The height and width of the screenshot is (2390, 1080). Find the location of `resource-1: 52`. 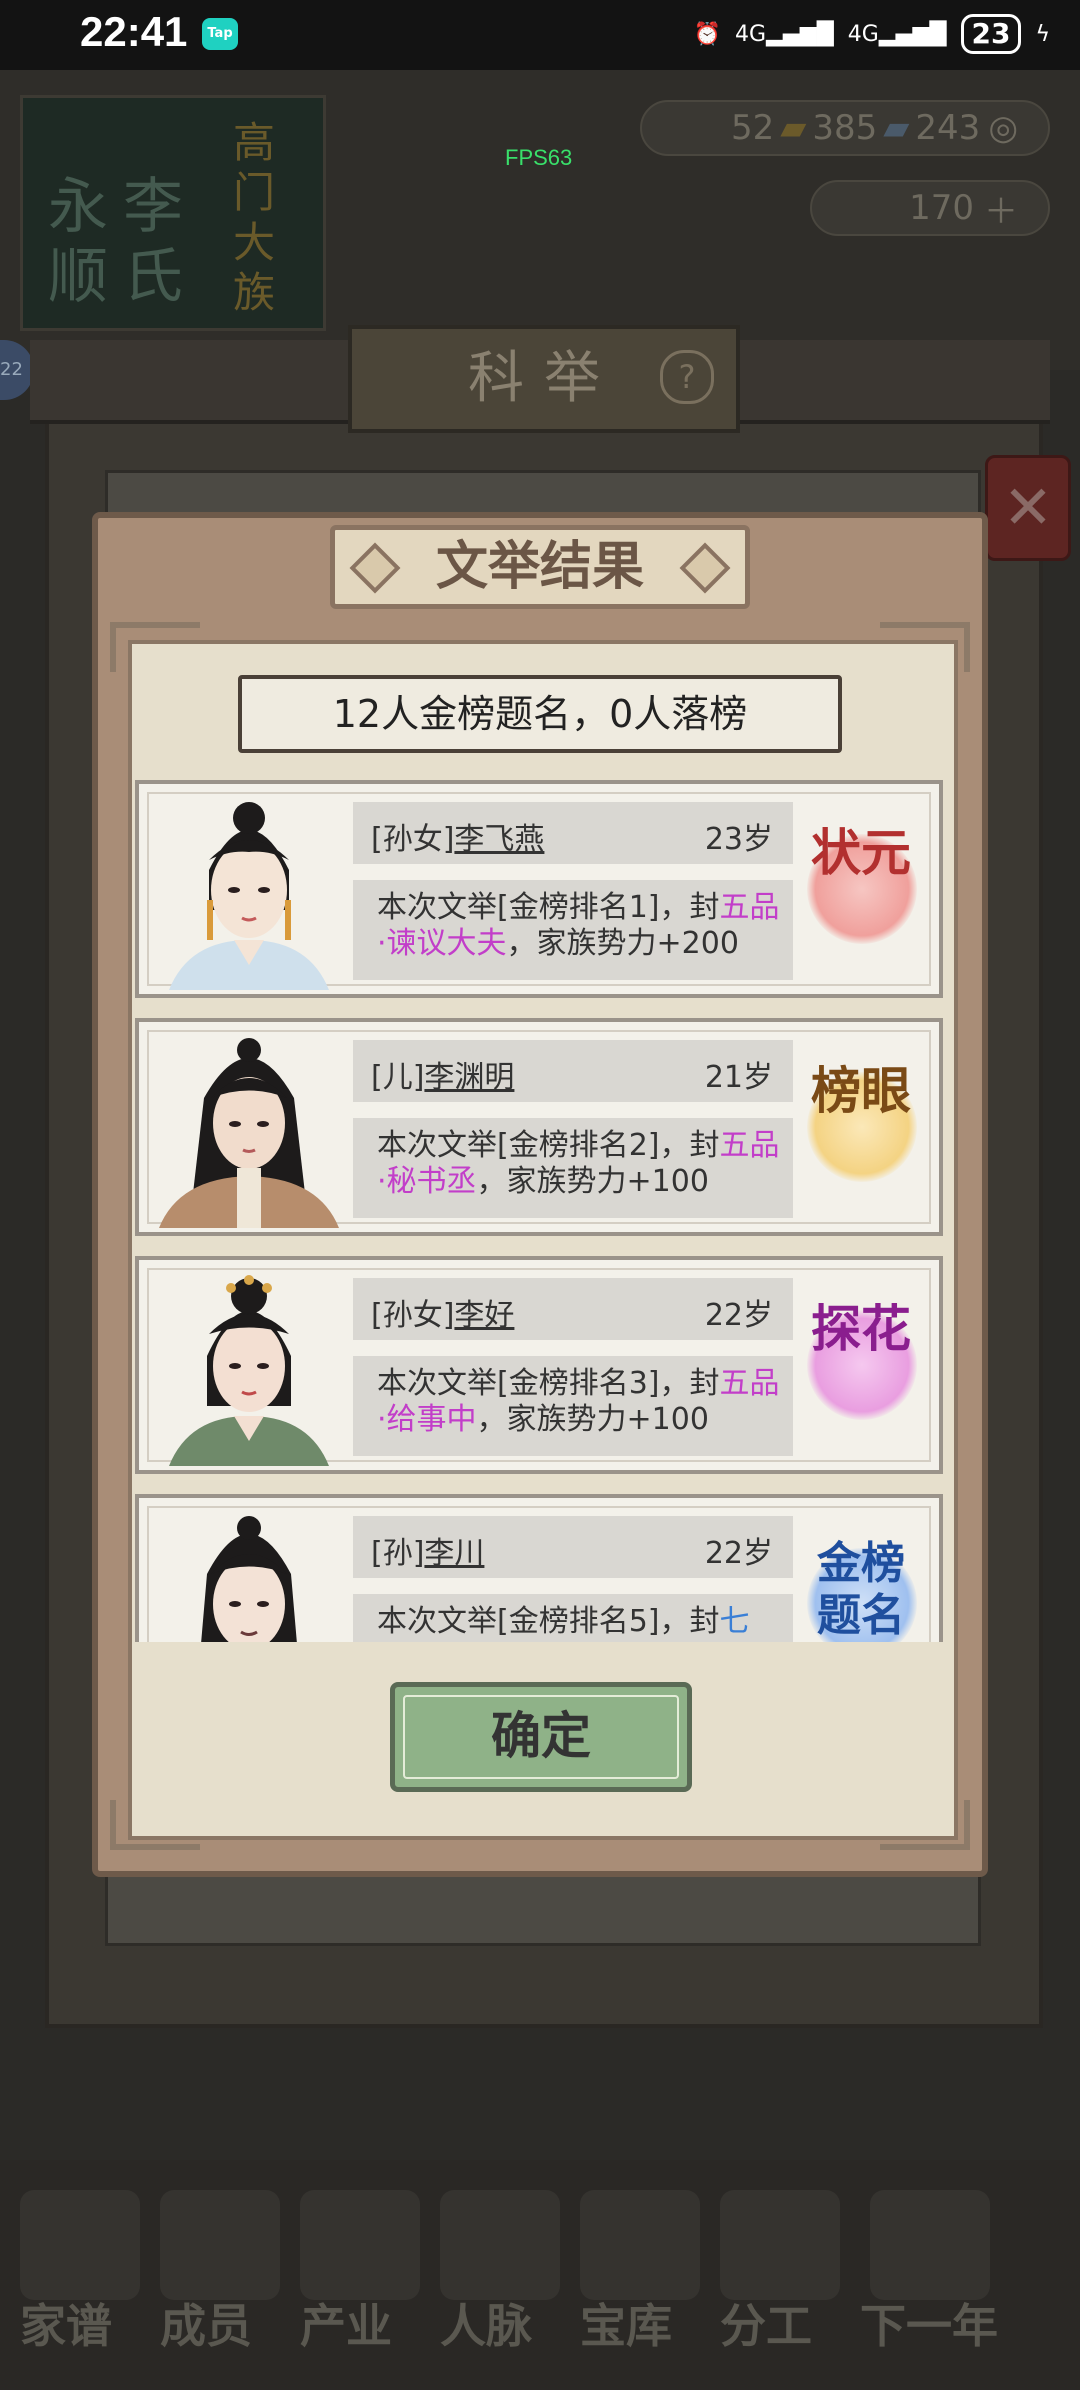

resource-1: 52 is located at coordinates (752, 128).